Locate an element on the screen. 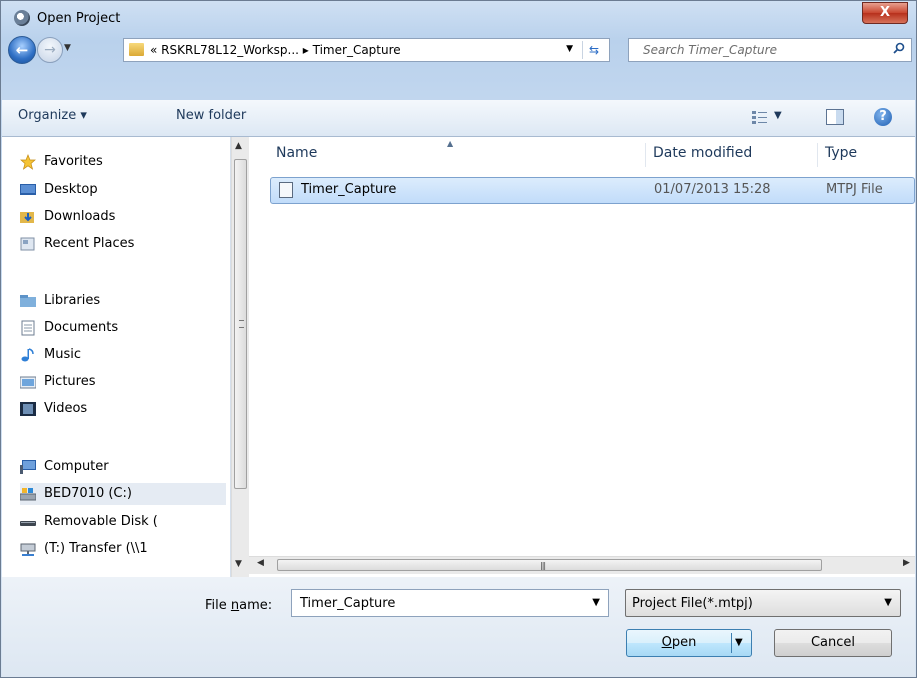 The image size is (917, 678). back-button: ← is located at coordinates (22, 50).